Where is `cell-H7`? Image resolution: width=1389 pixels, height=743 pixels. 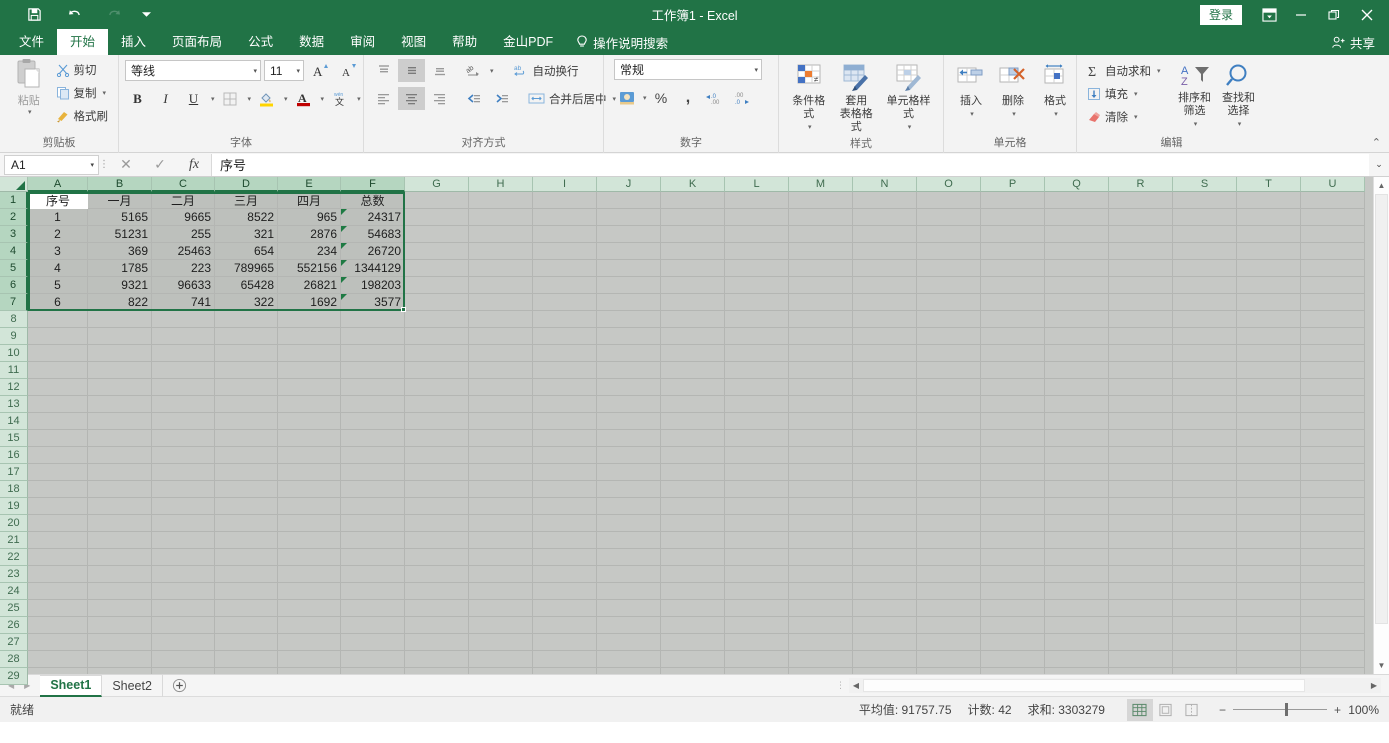 cell-H7 is located at coordinates (501, 302).